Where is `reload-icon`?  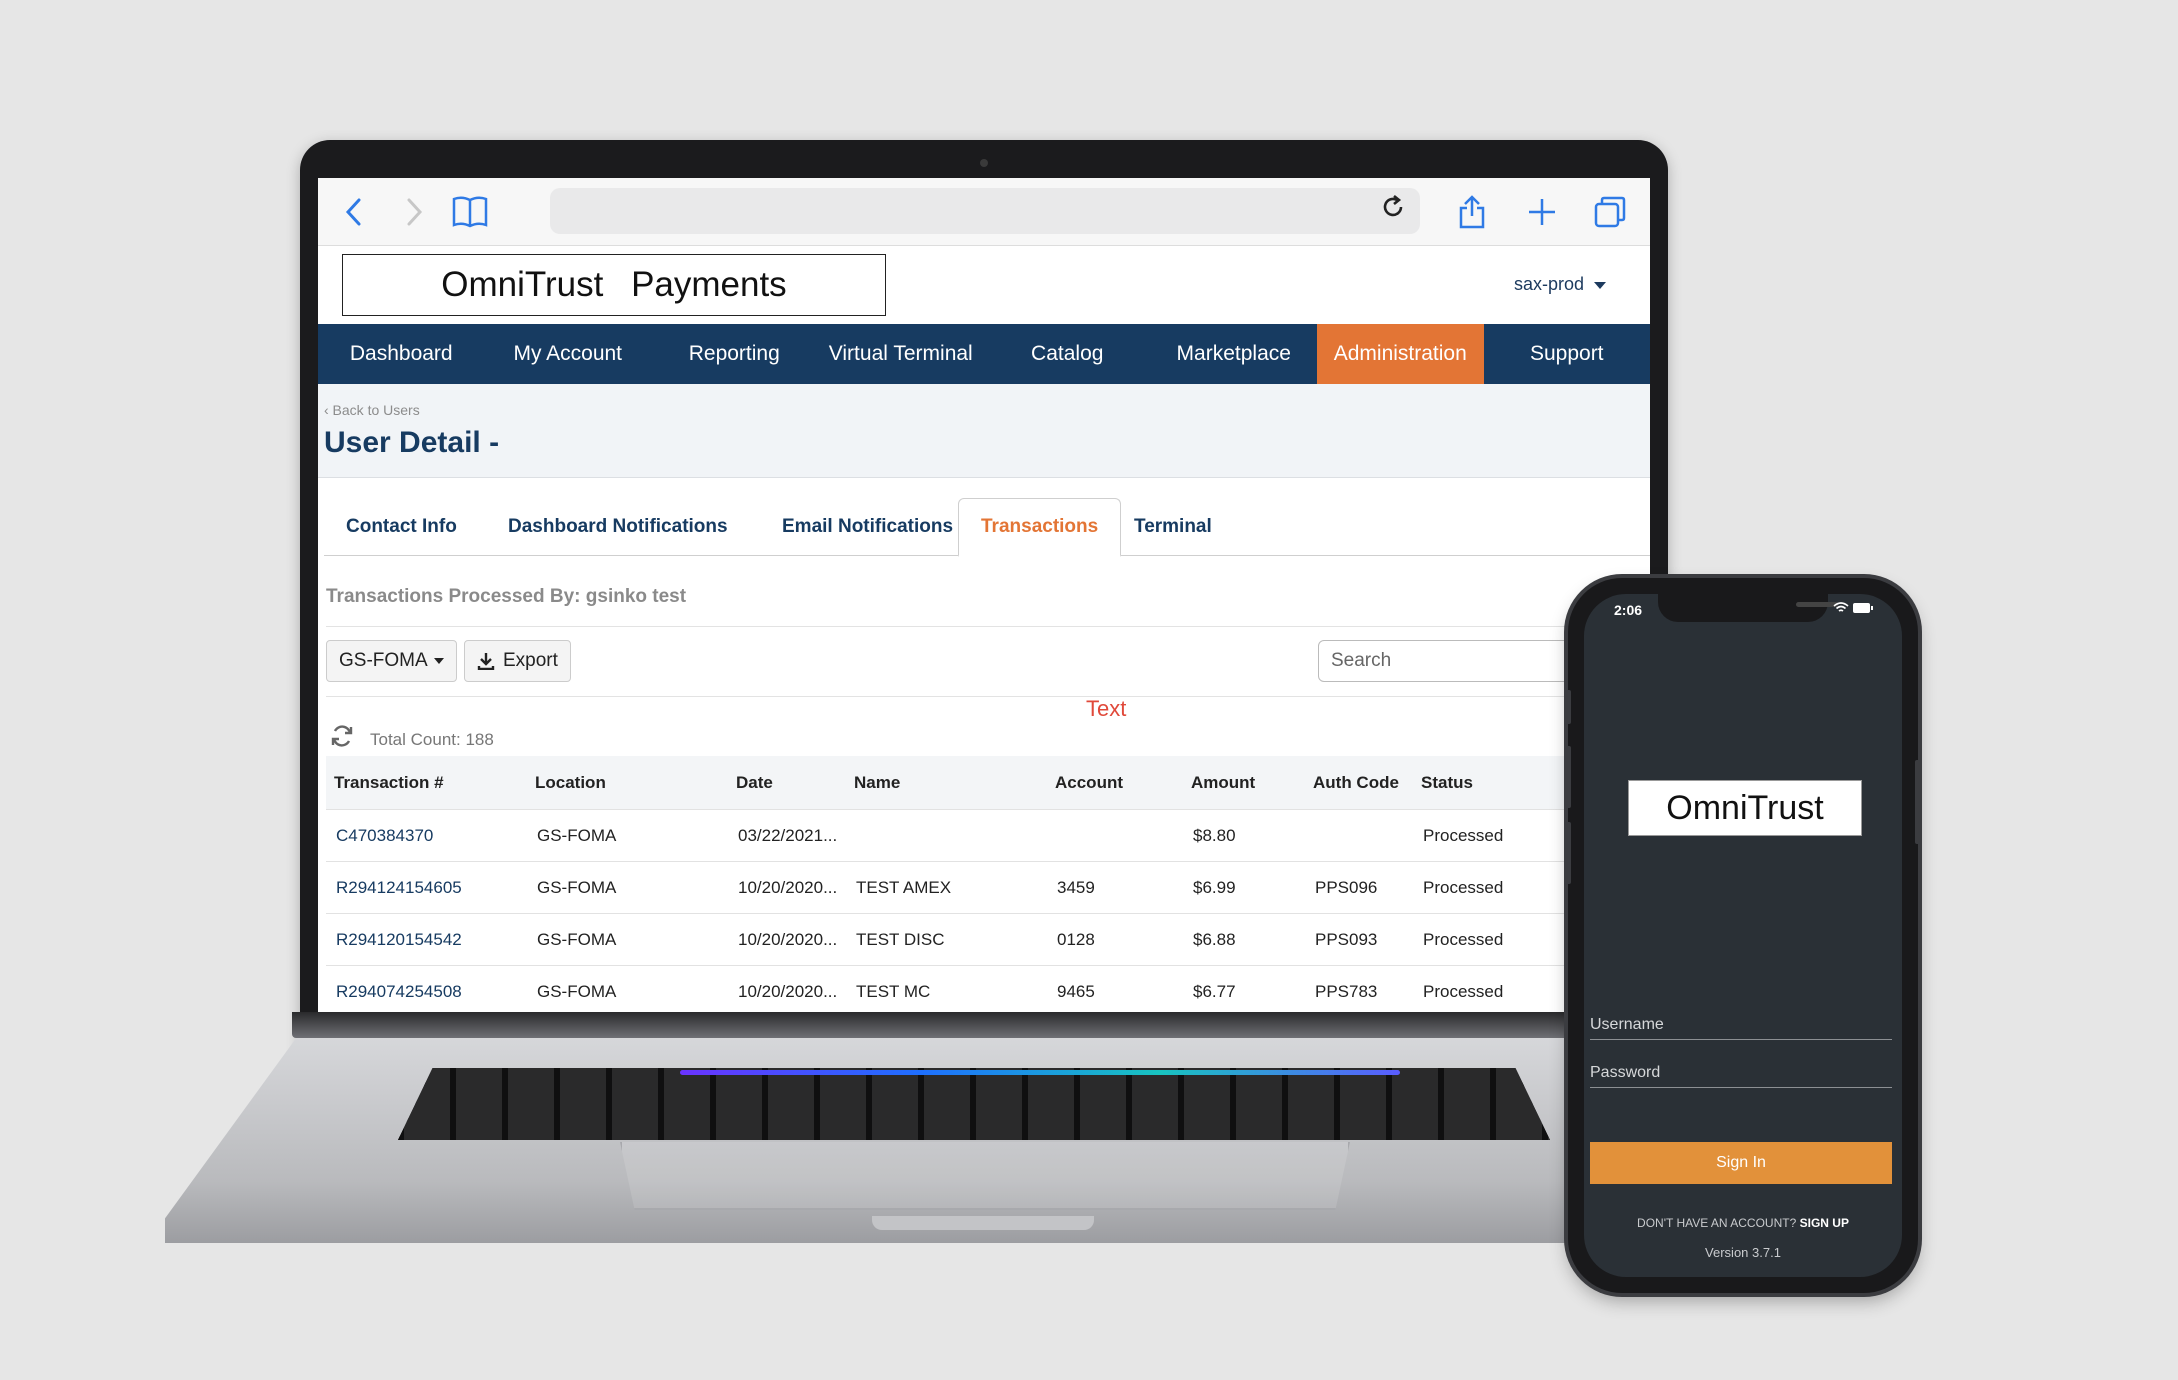 reload-icon is located at coordinates (1393, 211).